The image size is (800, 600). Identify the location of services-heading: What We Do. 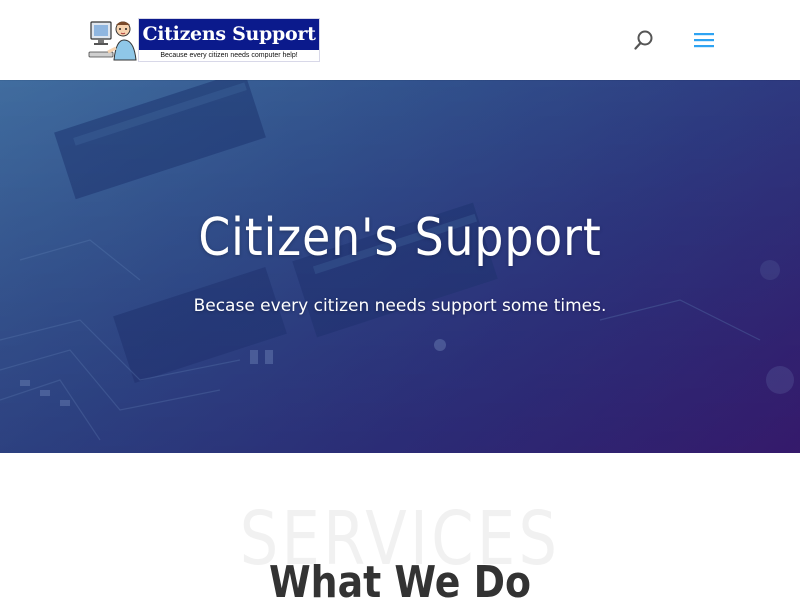
(400, 578).